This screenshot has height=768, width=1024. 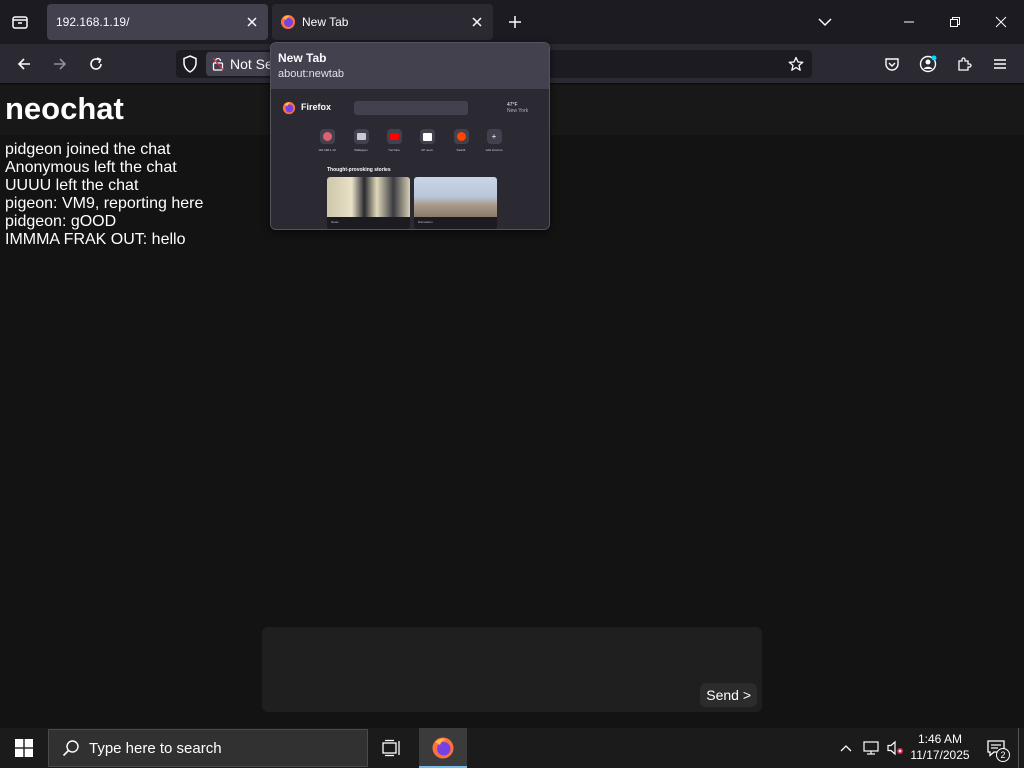 I want to click on show-desktop-button, so click(x=1021, y=748).